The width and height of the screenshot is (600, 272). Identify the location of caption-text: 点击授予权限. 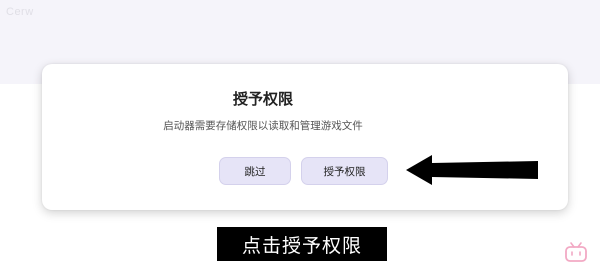
(302, 244).